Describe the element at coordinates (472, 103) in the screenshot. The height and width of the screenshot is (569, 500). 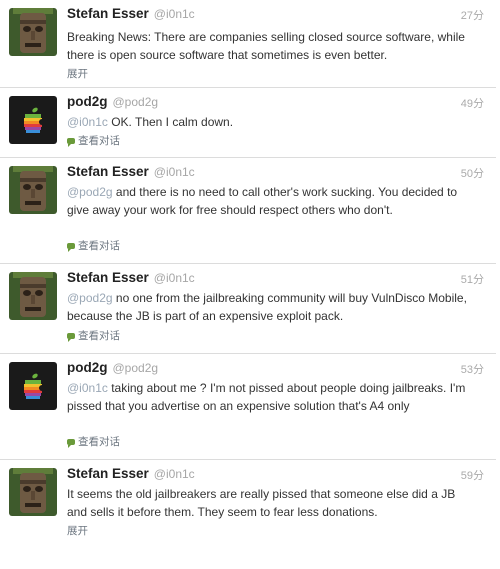
I see `tweet-time: 49分` at that location.